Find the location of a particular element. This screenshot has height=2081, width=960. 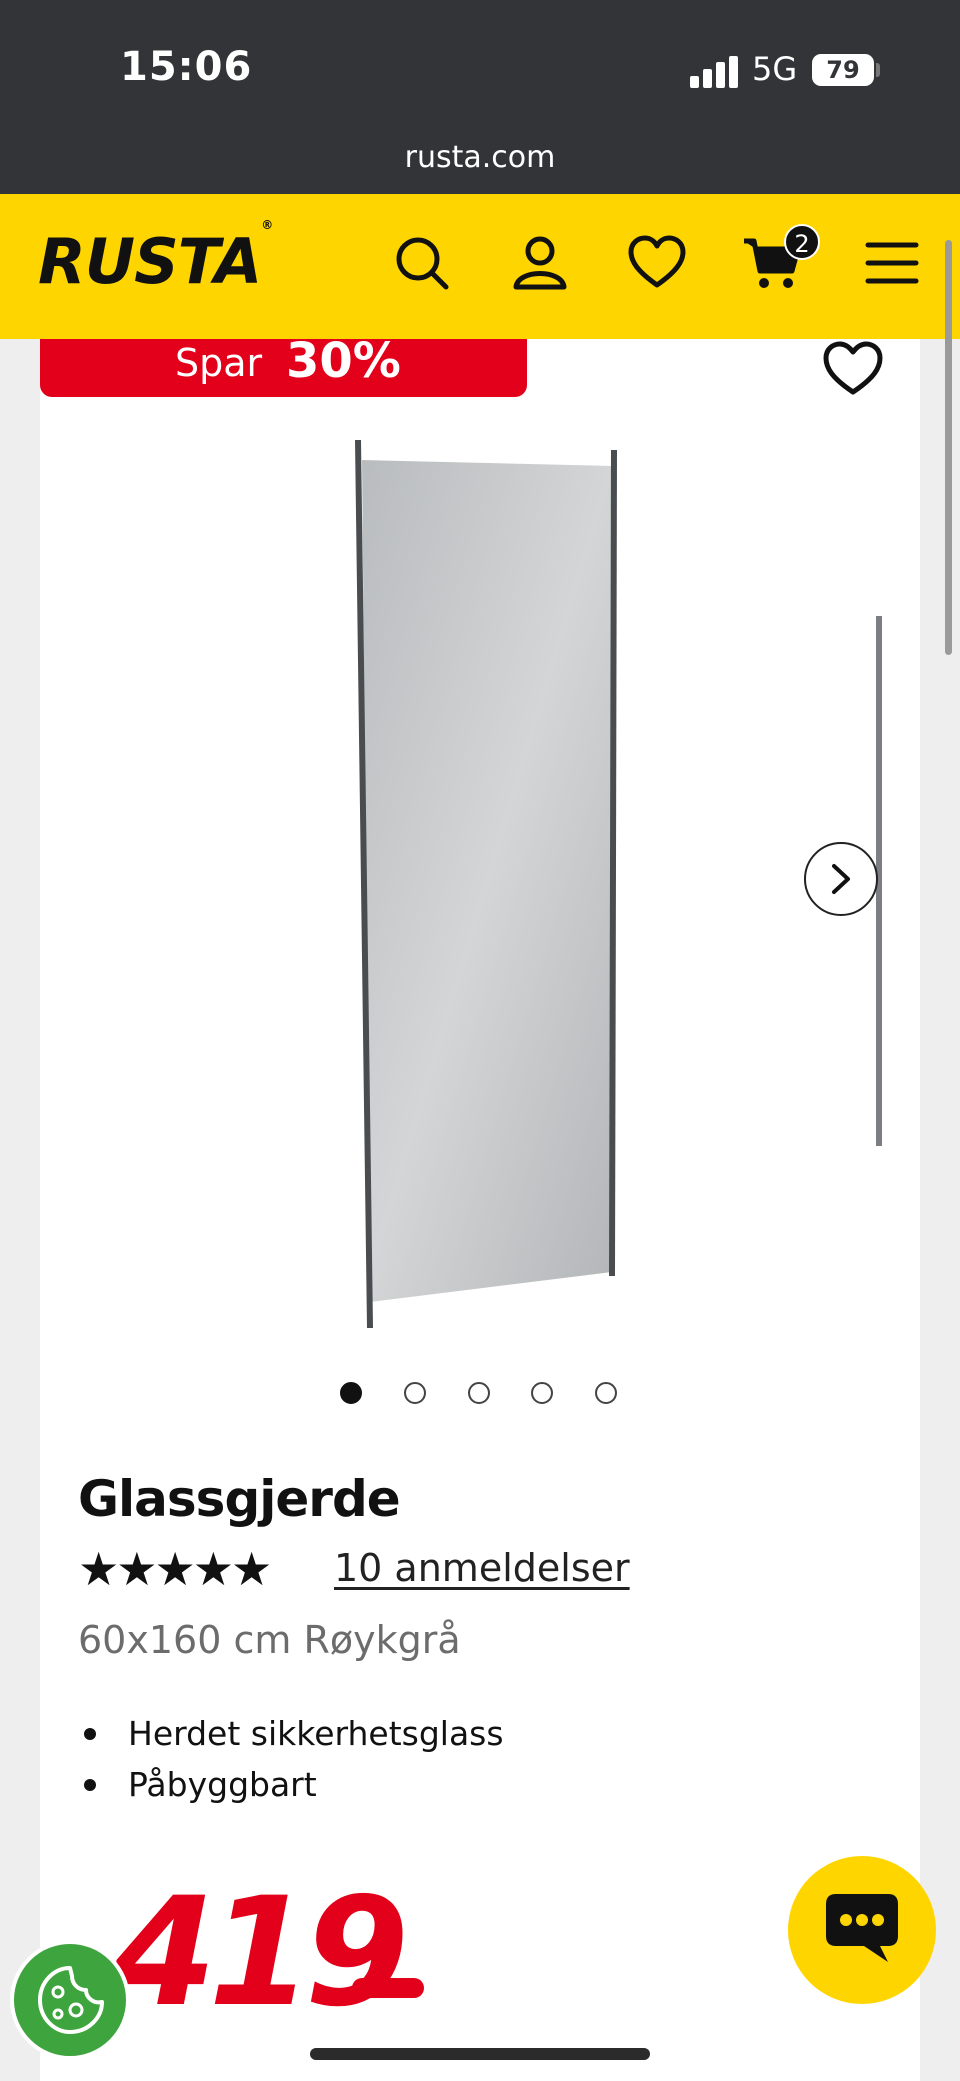

battery-tip is located at coordinates (878, 70).